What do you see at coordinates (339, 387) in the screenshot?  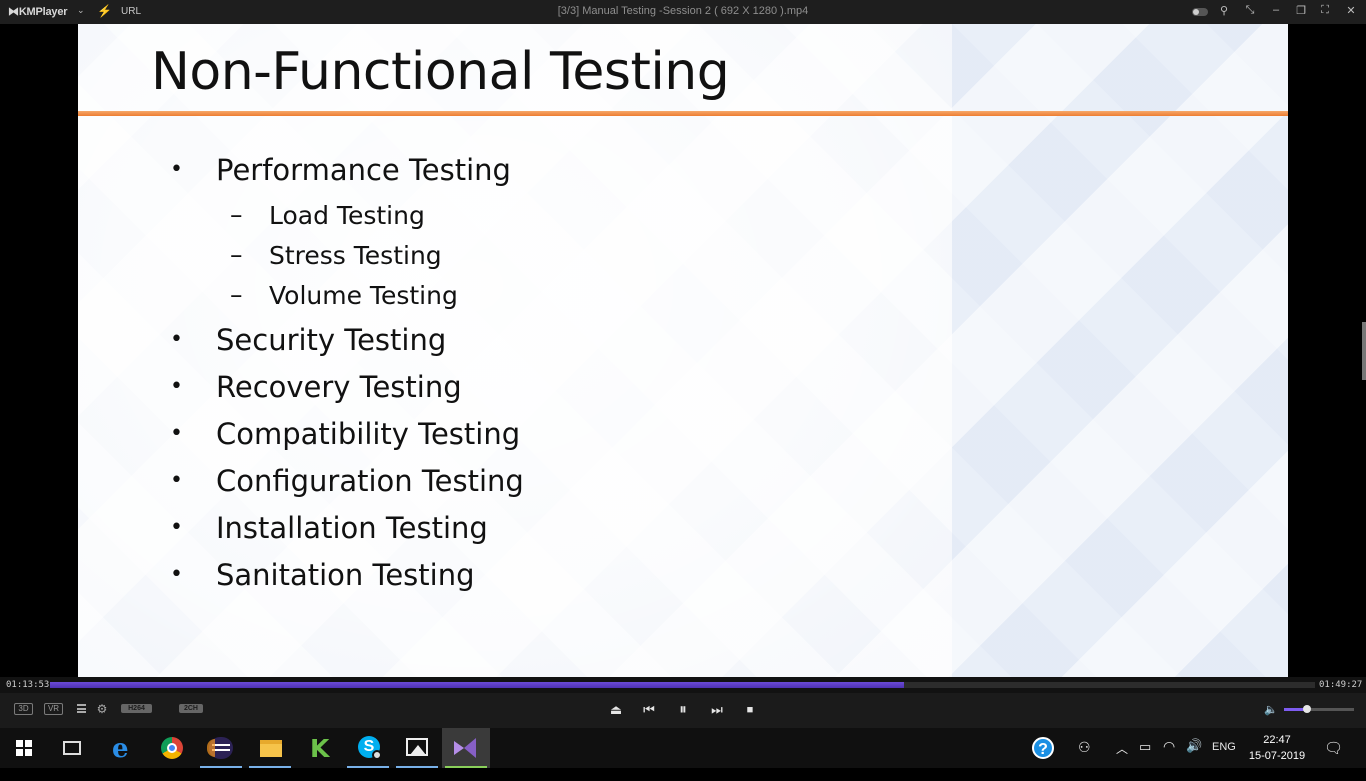 I see `bullet-text: Recovery Testing` at bounding box center [339, 387].